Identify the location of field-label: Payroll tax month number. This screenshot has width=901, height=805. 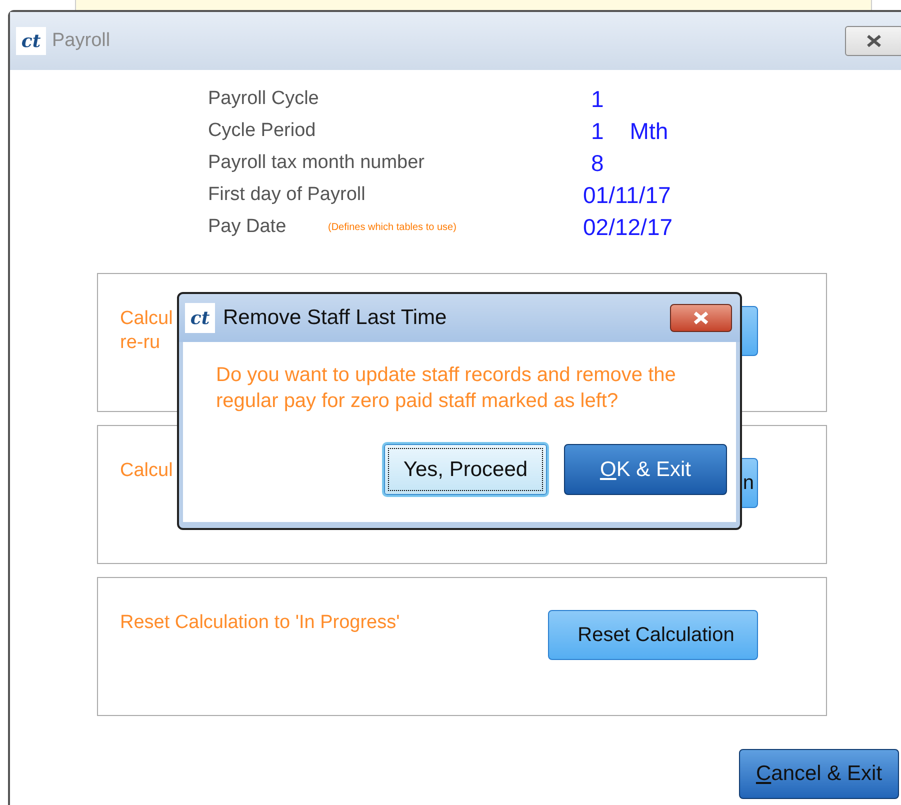
(316, 163).